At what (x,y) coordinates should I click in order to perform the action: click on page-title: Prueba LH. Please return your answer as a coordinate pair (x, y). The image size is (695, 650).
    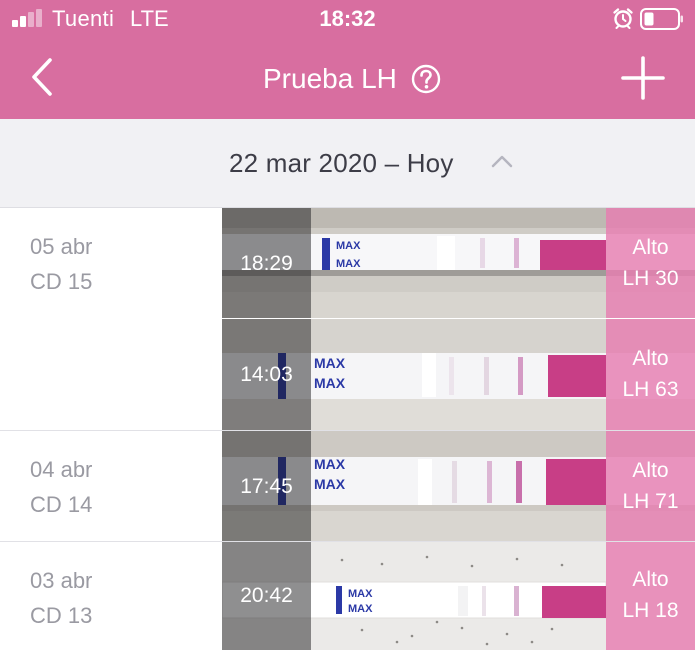
    Looking at the image, I should click on (330, 78).